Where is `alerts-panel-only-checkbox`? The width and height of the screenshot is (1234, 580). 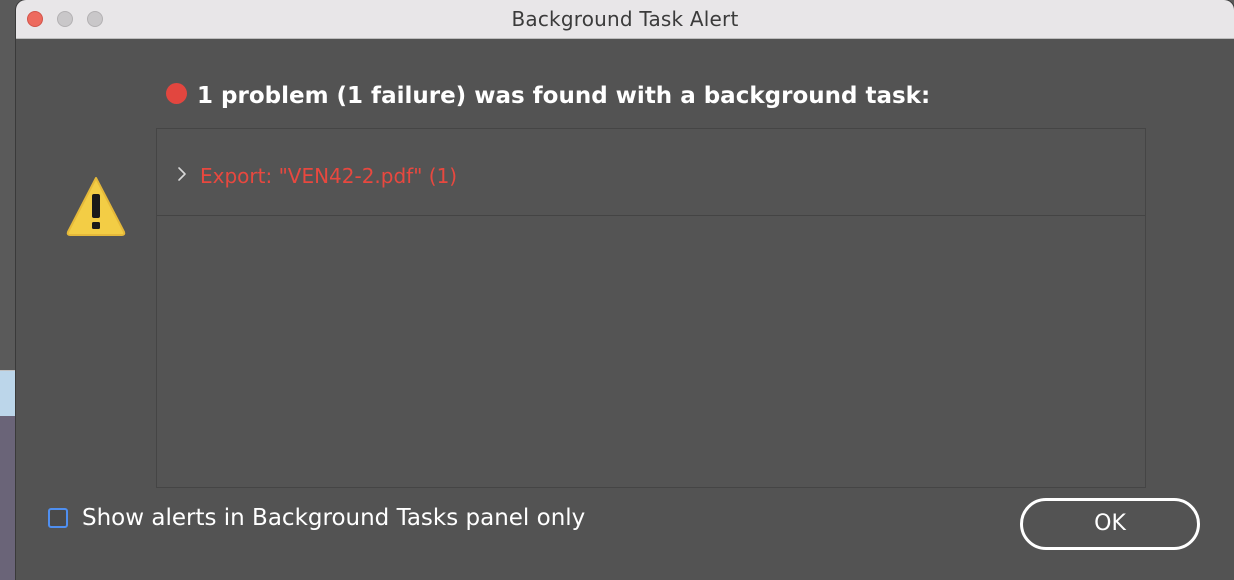 alerts-panel-only-checkbox is located at coordinates (58, 518).